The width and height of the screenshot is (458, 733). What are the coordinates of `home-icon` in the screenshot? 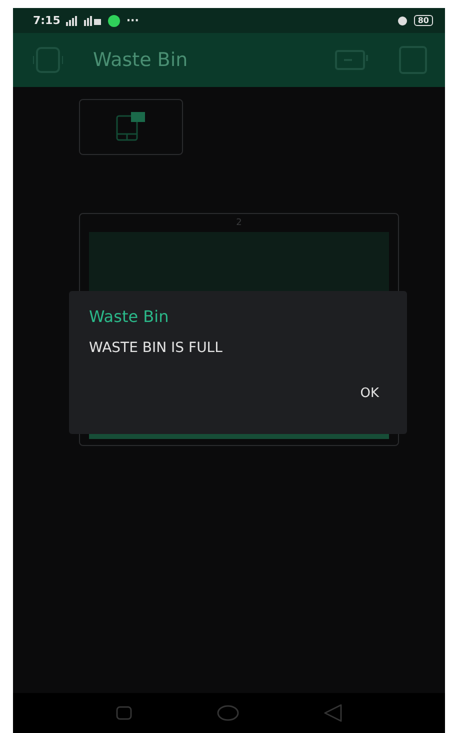 It's located at (227, 713).